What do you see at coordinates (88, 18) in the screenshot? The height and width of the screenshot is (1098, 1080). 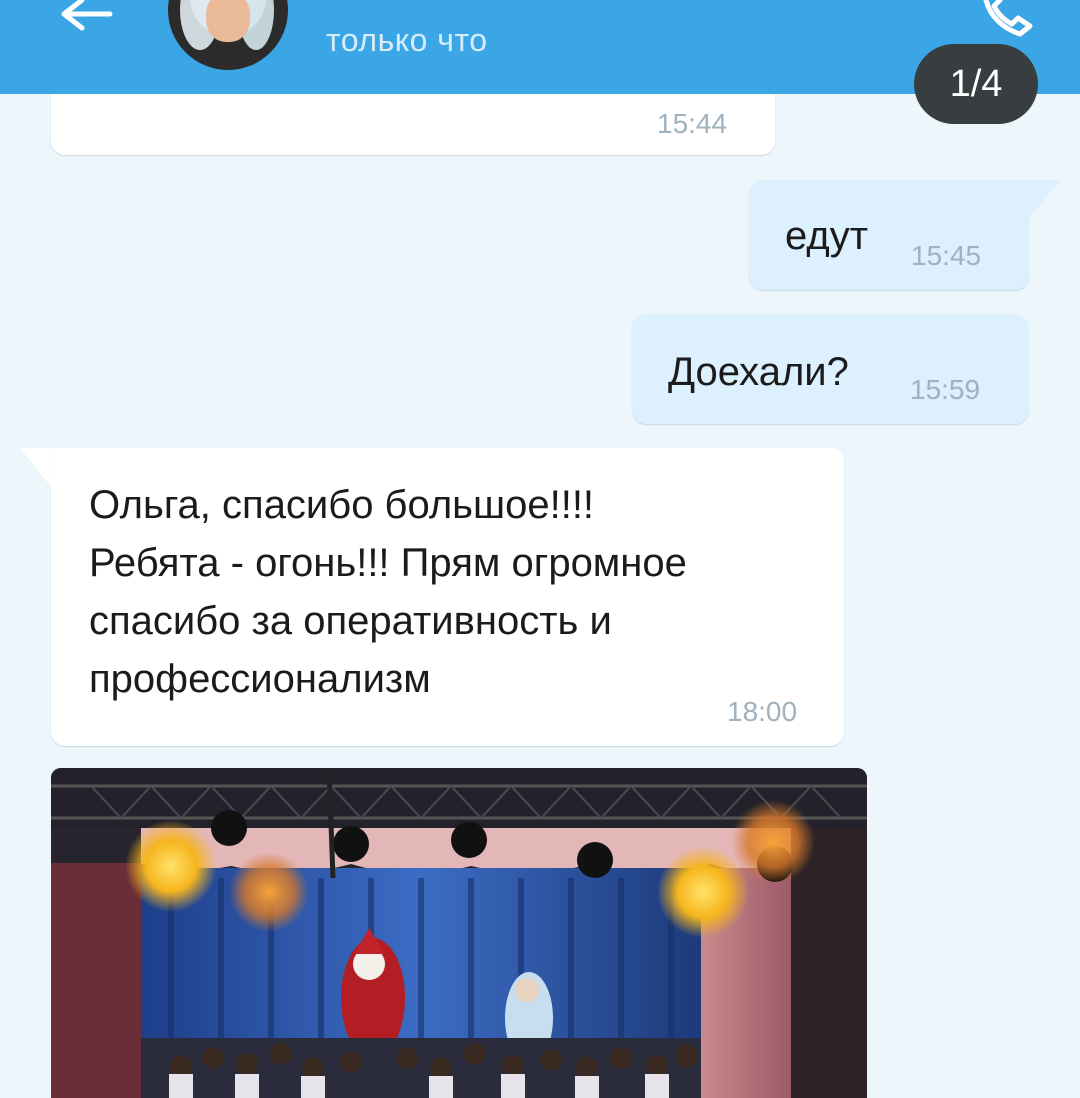 I see `arrow-left-icon` at bounding box center [88, 18].